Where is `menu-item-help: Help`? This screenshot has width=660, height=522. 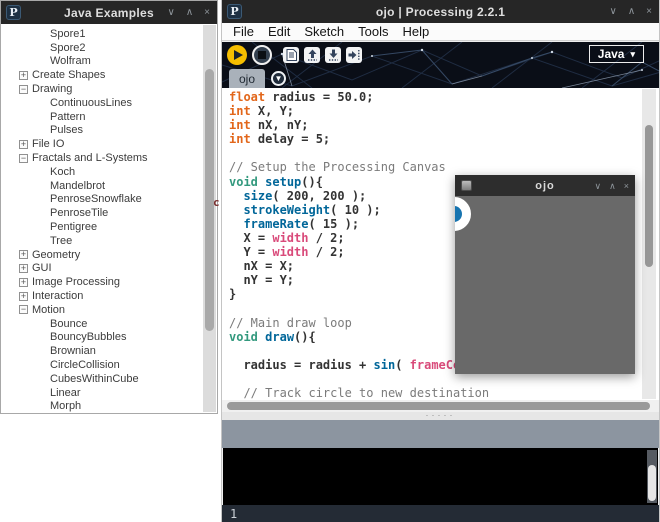 menu-item-help: Help is located at coordinates (415, 31).